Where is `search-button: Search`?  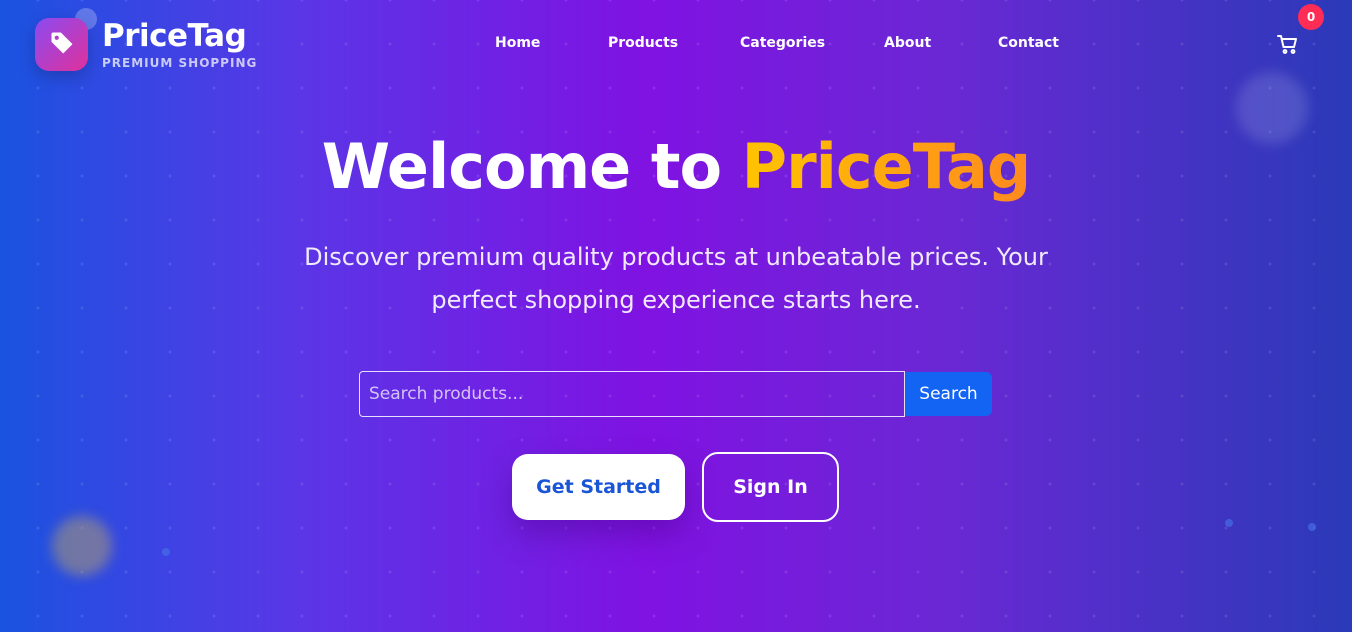 search-button: Search is located at coordinates (948, 394).